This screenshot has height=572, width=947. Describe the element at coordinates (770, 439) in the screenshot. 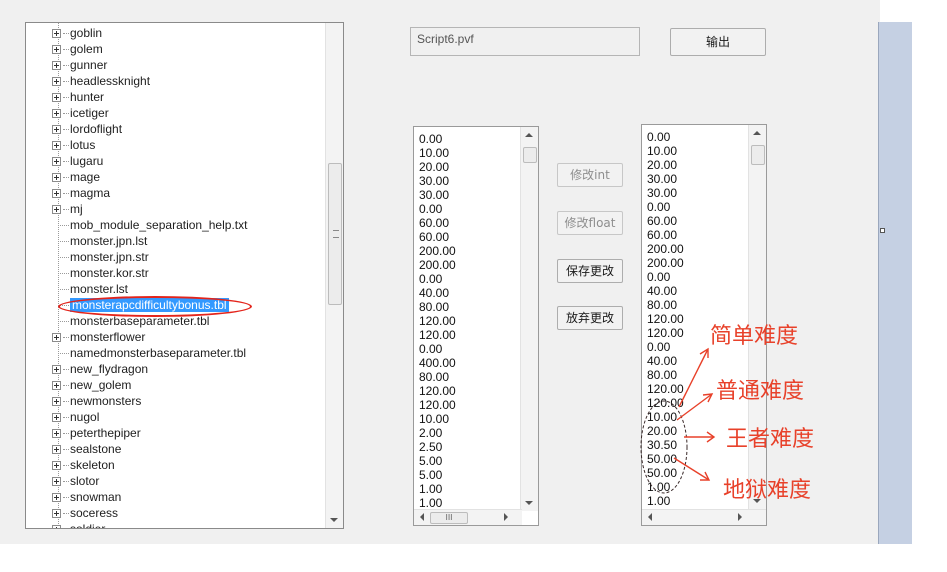

I see `annotation-king: 王者难度` at that location.